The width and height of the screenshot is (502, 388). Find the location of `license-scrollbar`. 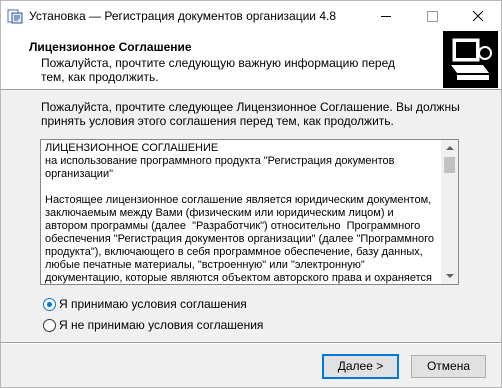

license-scrollbar is located at coordinates (449, 212).